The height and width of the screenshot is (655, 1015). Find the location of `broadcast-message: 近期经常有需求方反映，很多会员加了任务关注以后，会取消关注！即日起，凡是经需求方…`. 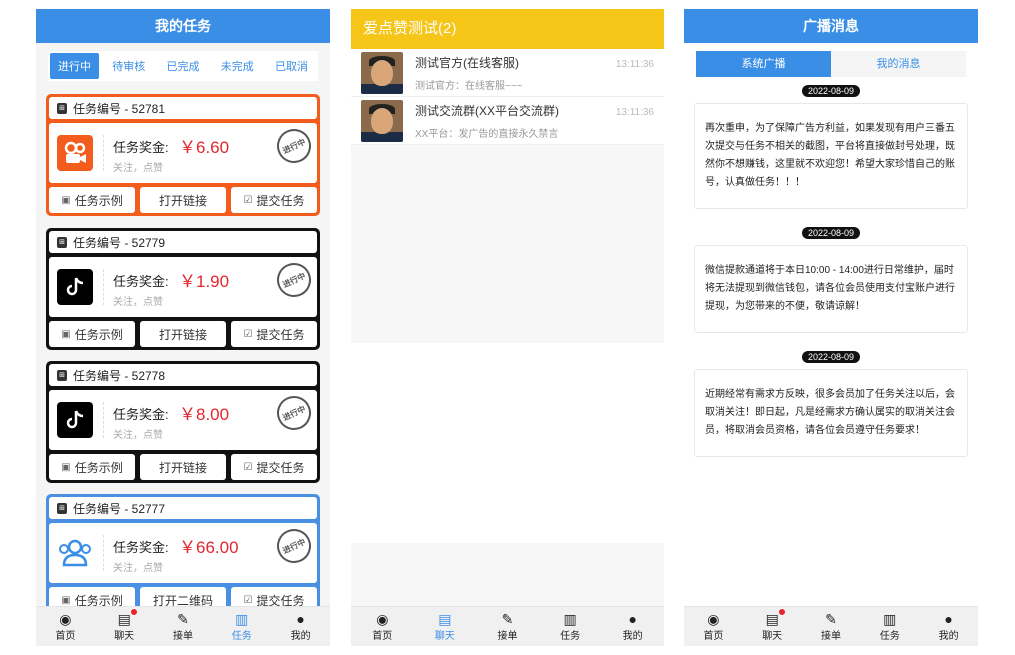

broadcast-message: 近期经常有需求方反映，很多会员加了任务关注以后，会取消关注！即日起，凡是经需求方… is located at coordinates (831, 413).